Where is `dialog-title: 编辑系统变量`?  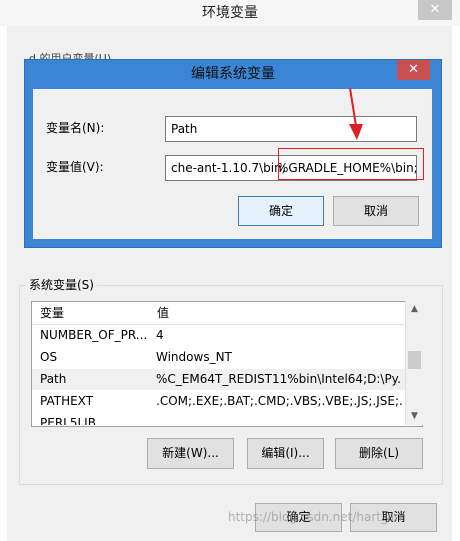
dialog-title: 编辑系统变量 is located at coordinates (233, 74).